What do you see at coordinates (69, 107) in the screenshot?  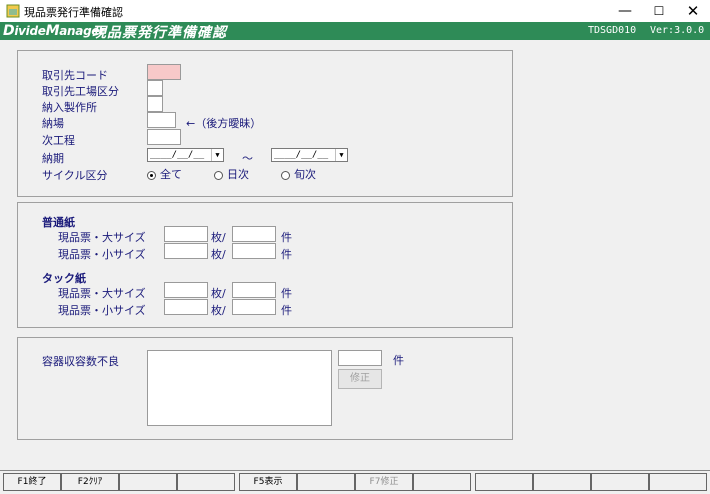 I see `delivery-plant-label: 納入製作所` at bounding box center [69, 107].